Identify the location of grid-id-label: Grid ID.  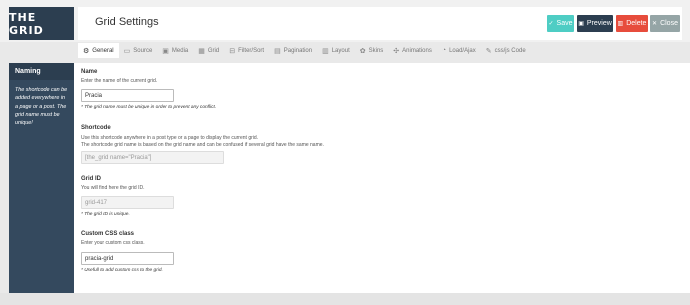
(91, 179).